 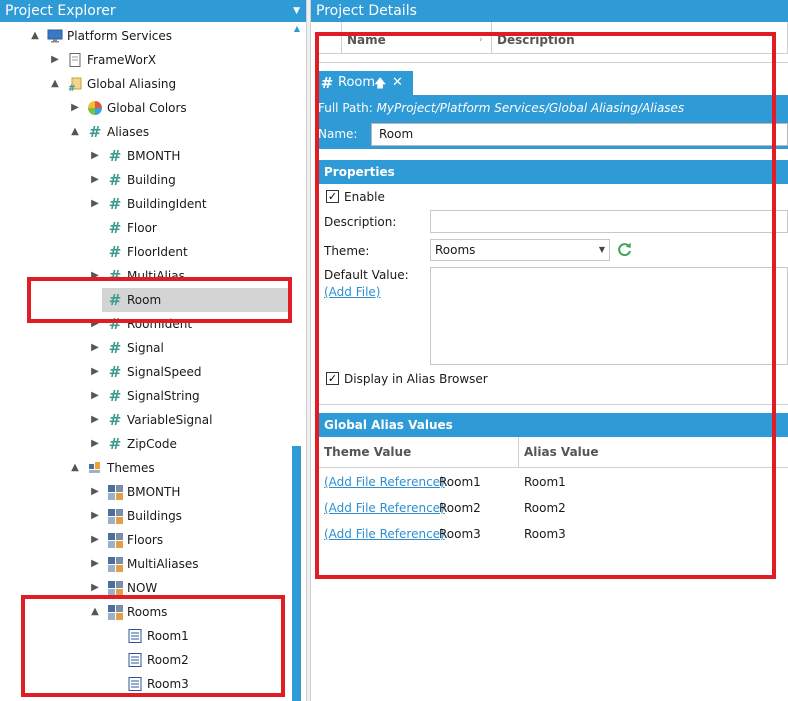 I want to click on scroll-up-icon: ▲, so click(x=297, y=29).